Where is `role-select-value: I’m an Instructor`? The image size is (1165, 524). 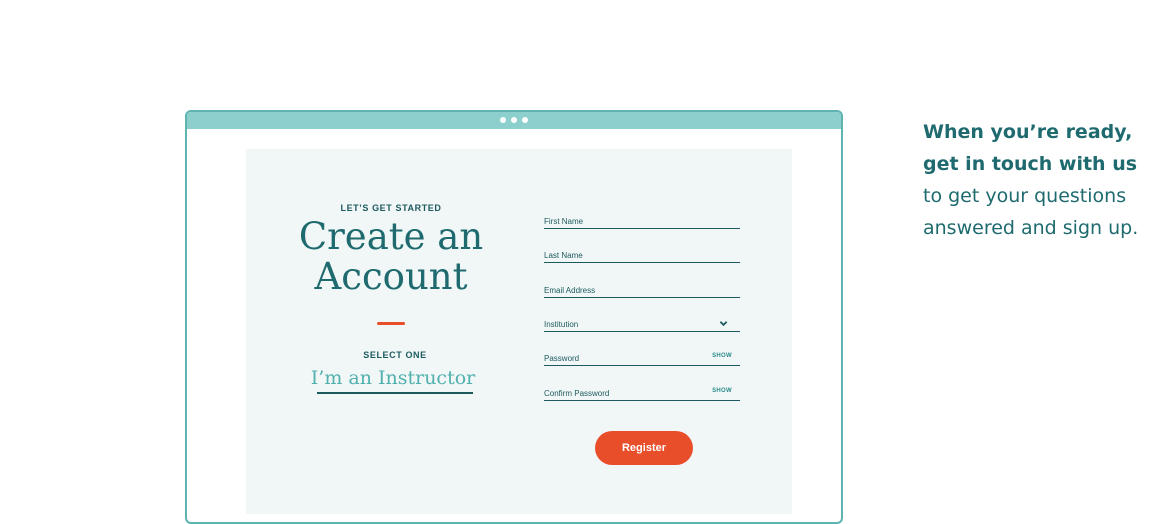 role-select-value: I’m an Instructor is located at coordinates (393, 378).